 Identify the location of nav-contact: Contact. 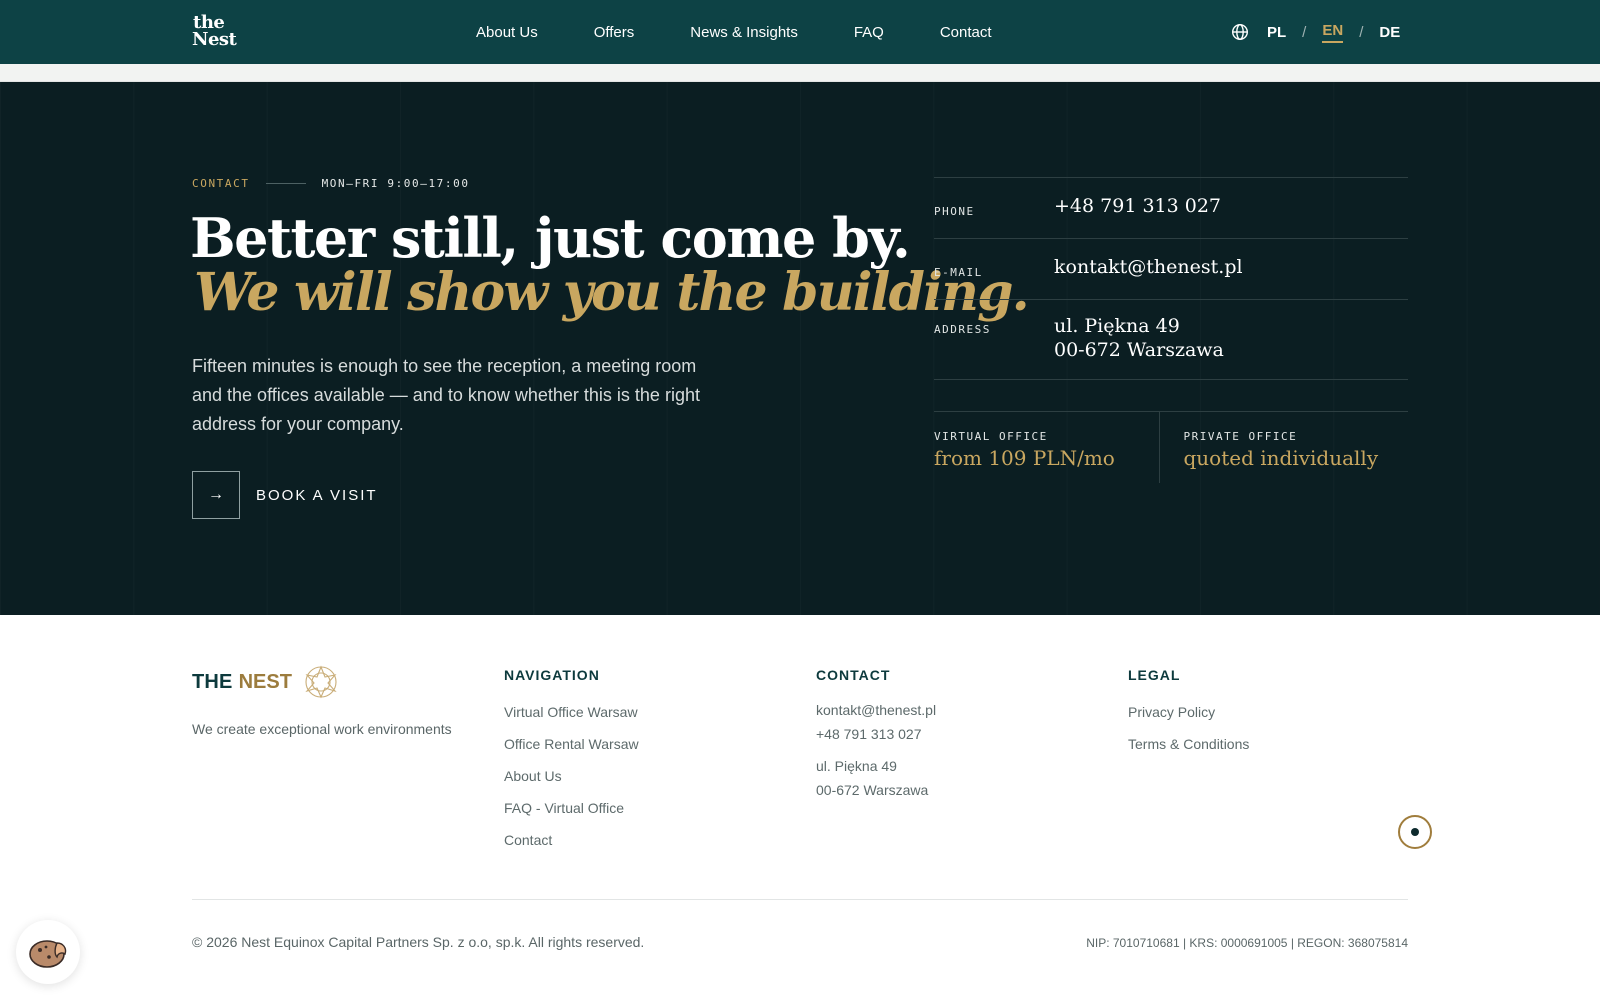
(966, 32).